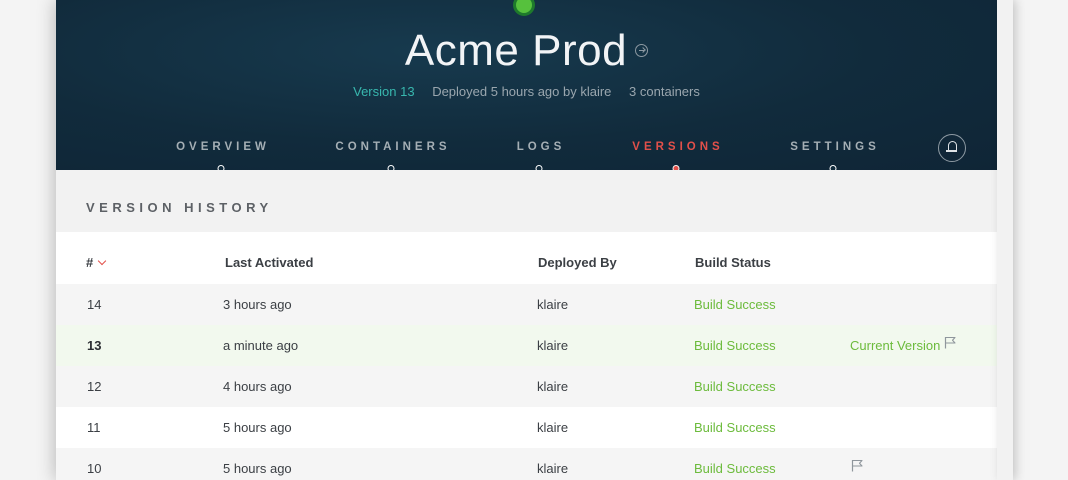  I want to click on app-title-row: Acme Prod, so click(526, 51).